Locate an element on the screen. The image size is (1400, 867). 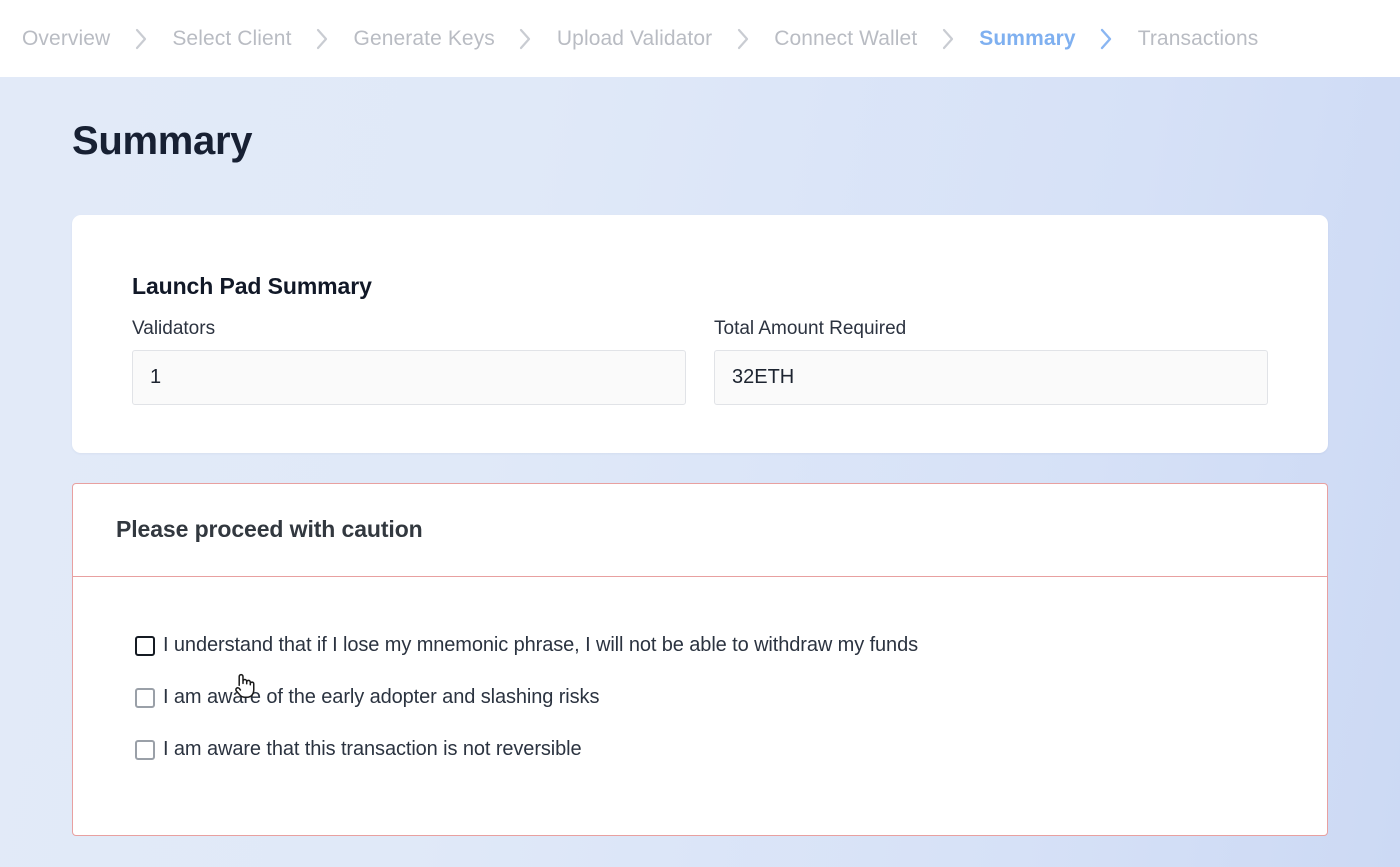
chevron-right-icon-active is located at coordinates (1107, 39).